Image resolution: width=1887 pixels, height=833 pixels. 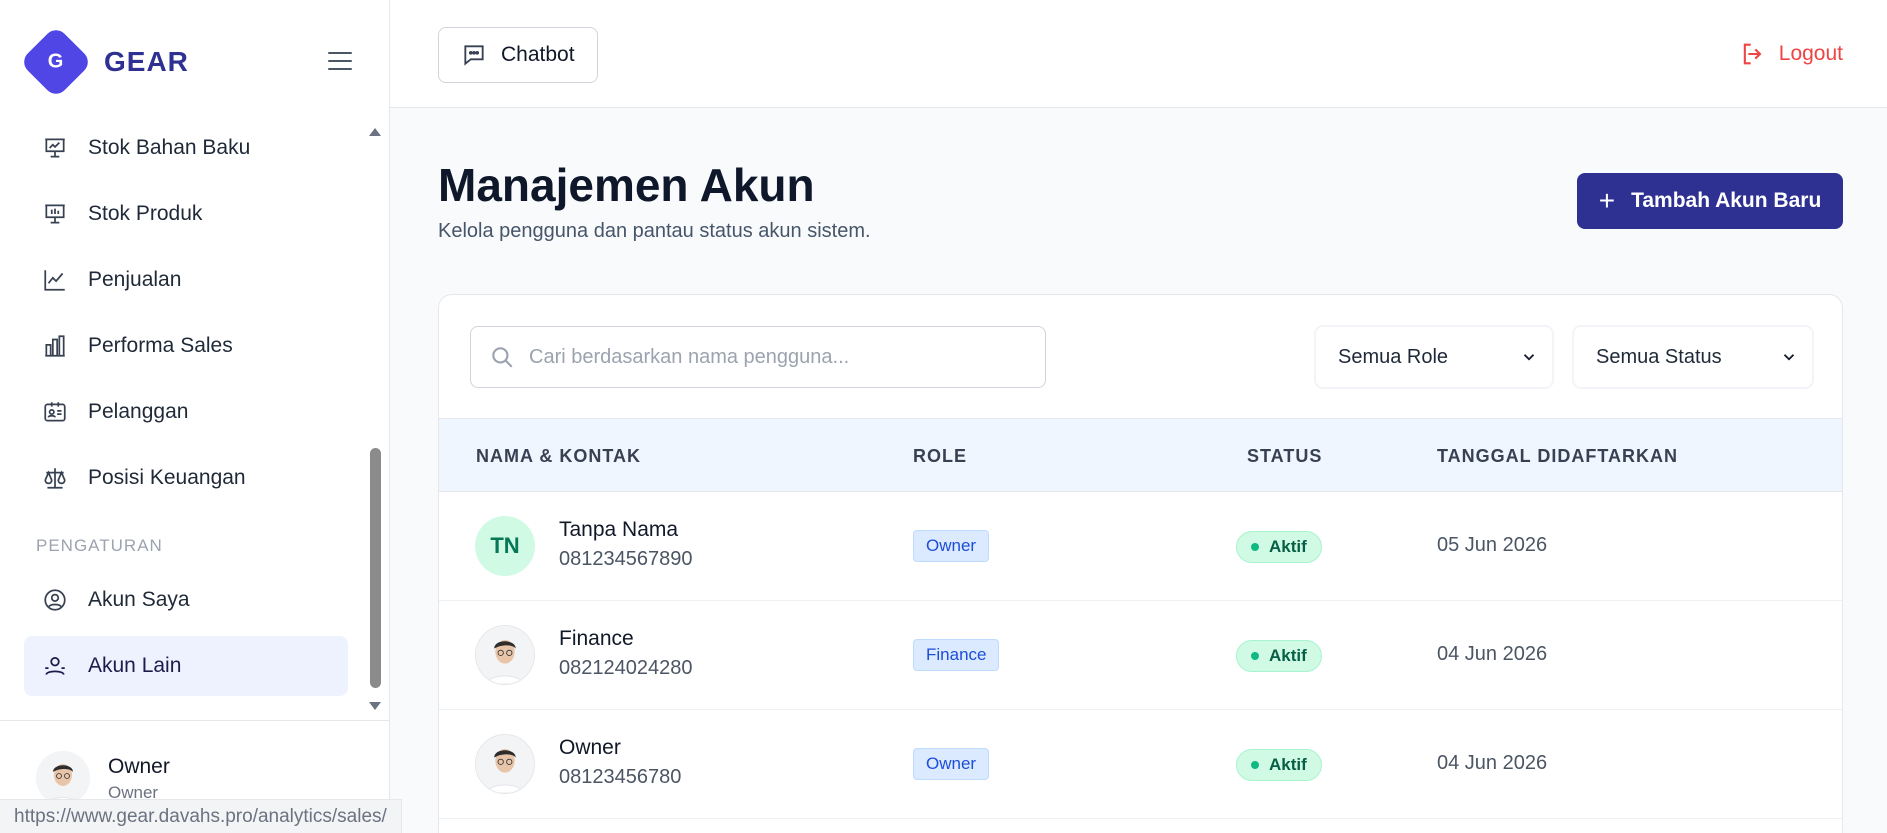 I want to click on sidebar-item-label: Stok Bahan Baku, so click(x=169, y=147).